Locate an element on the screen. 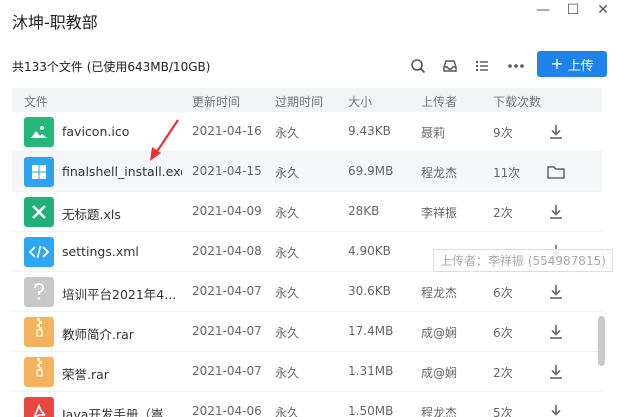 The width and height of the screenshot is (618, 417). plus-icon: + is located at coordinates (557, 63).